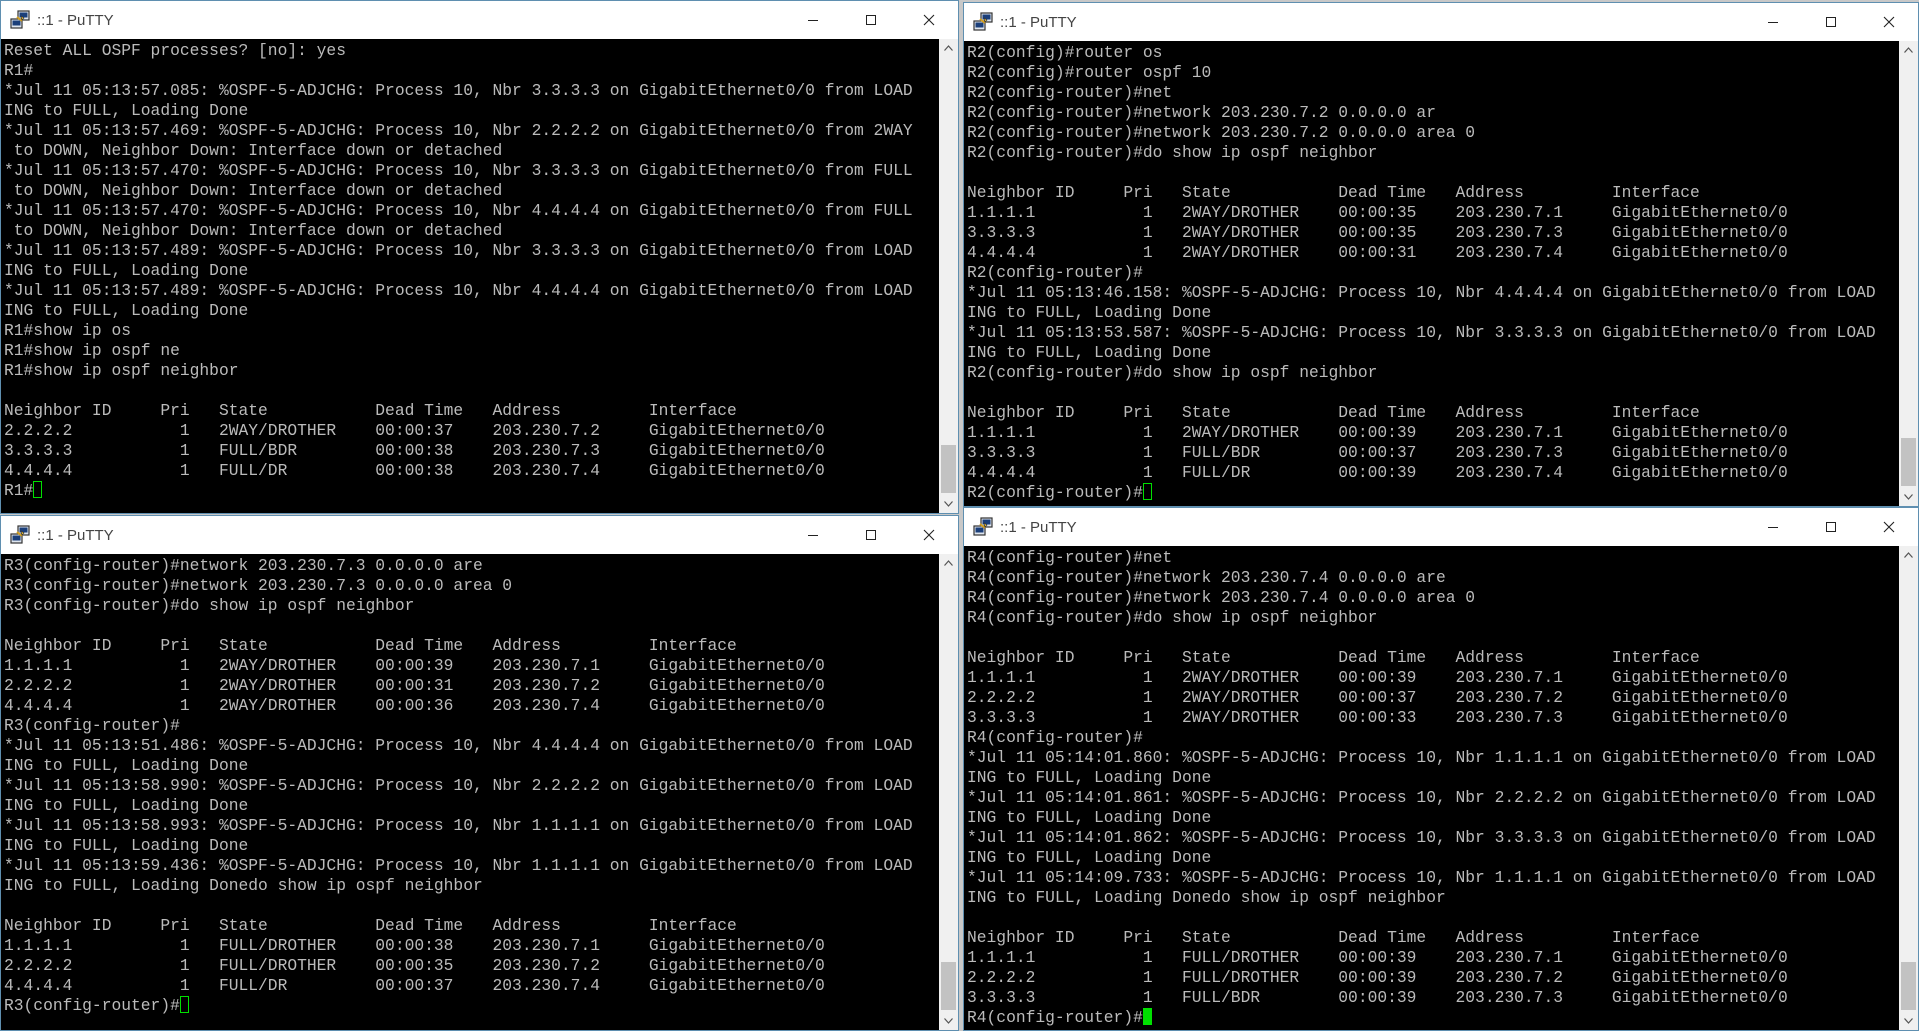  What do you see at coordinates (470, 491) in the screenshot?
I see `terminal-line: R1#` at bounding box center [470, 491].